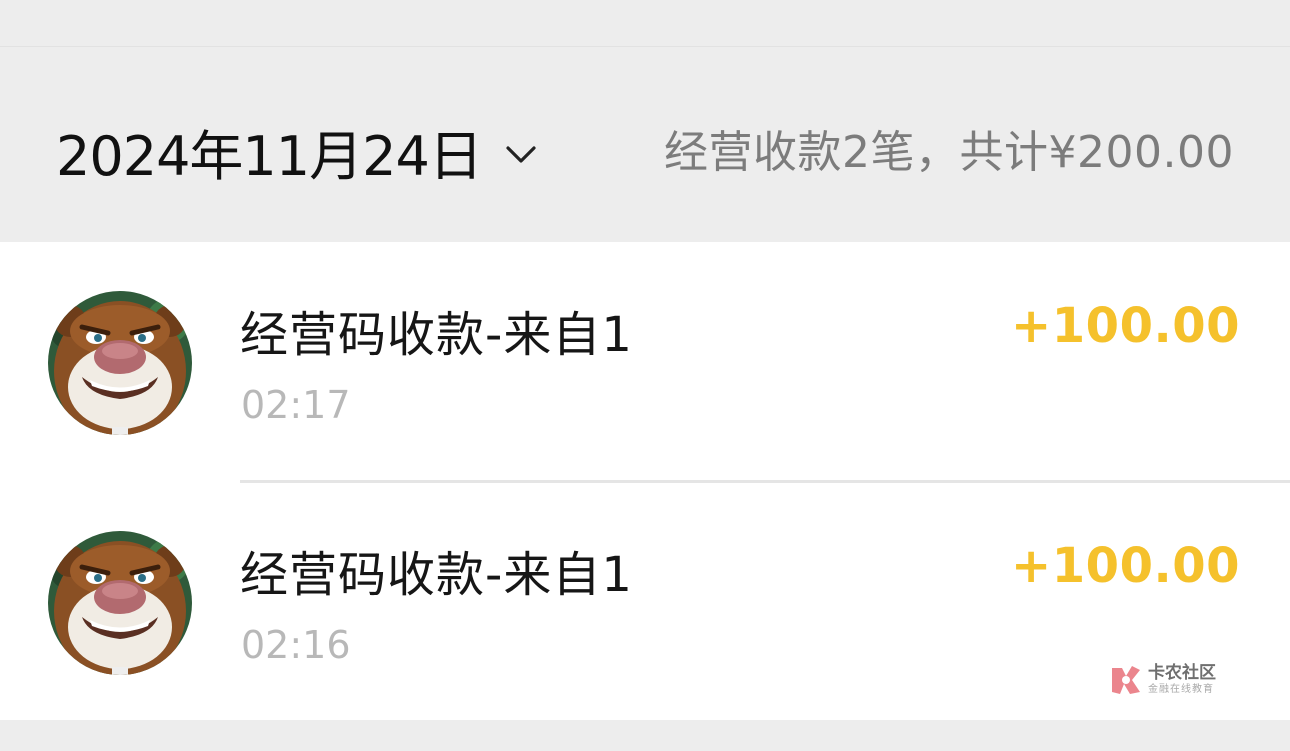  Describe the element at coordinates (269, 156) in the screenshot. I see `date-label: 2024年11月24日` at that location.